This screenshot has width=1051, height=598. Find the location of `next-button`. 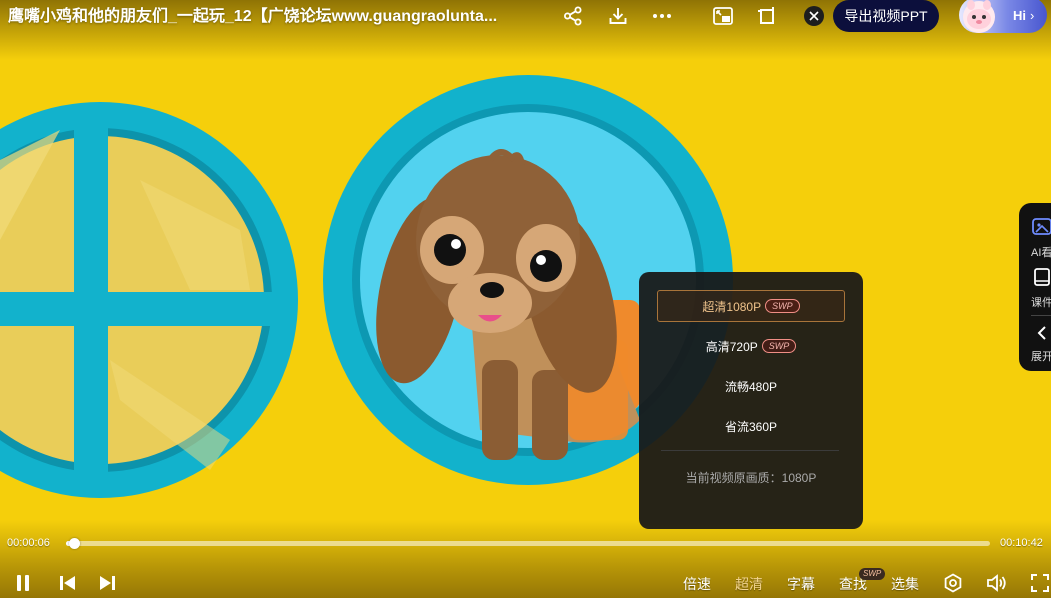

next-button is located at coordinates (107, 583).